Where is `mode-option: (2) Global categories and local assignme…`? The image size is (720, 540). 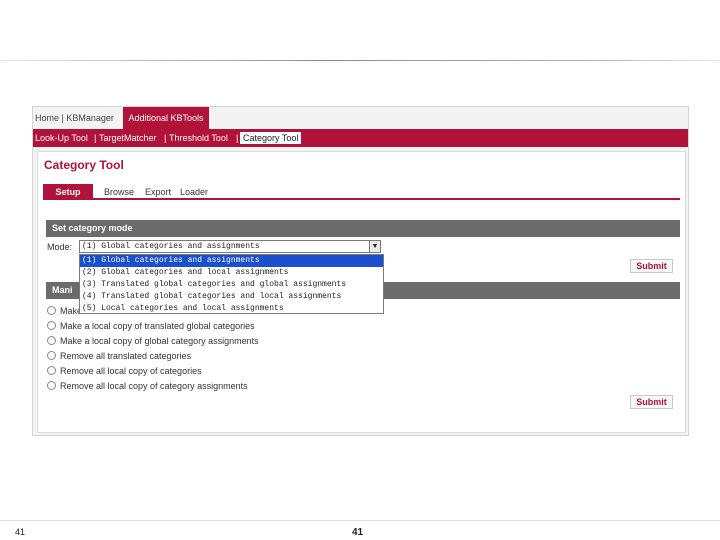
mode-option: (2) Global categories and local assignme… is located at coordinates (231, 273).